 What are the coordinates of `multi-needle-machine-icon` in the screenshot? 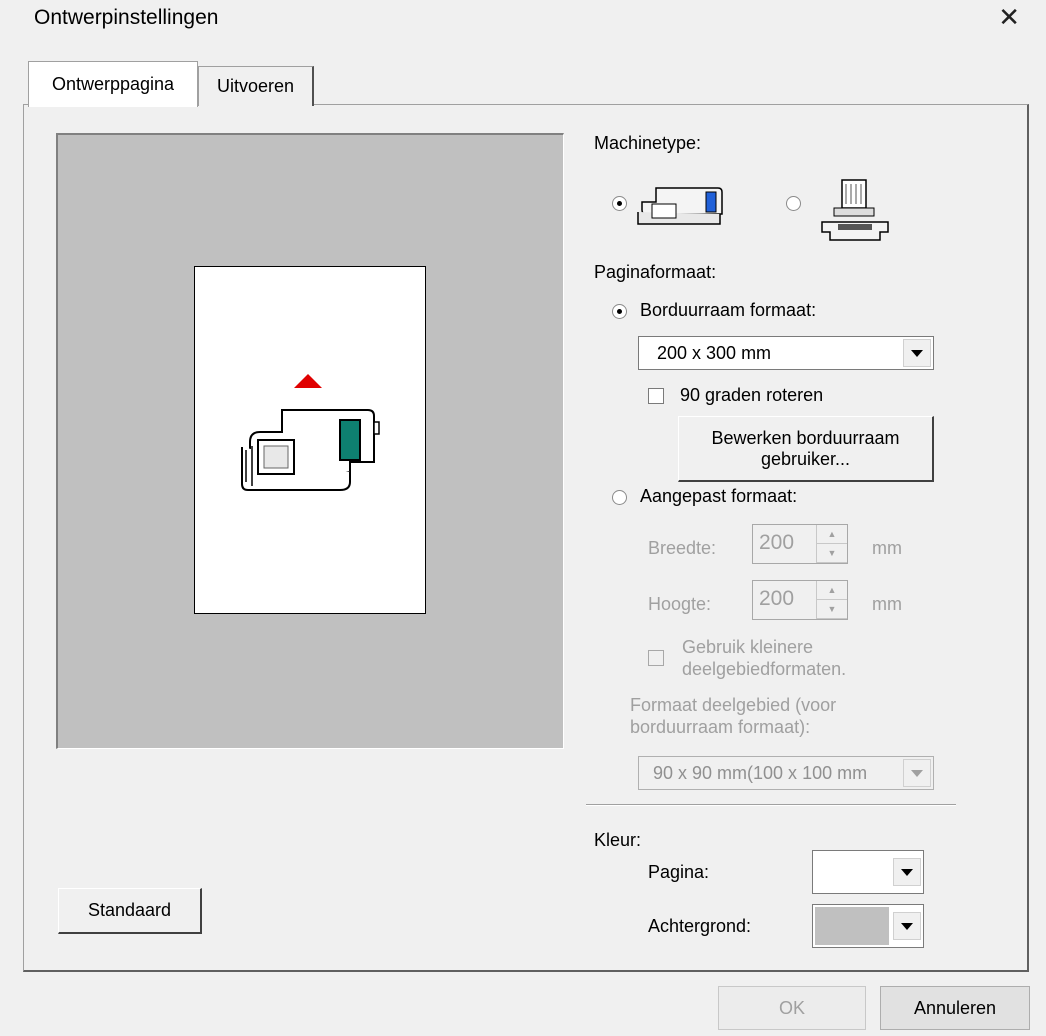 It's located at (855, 210).